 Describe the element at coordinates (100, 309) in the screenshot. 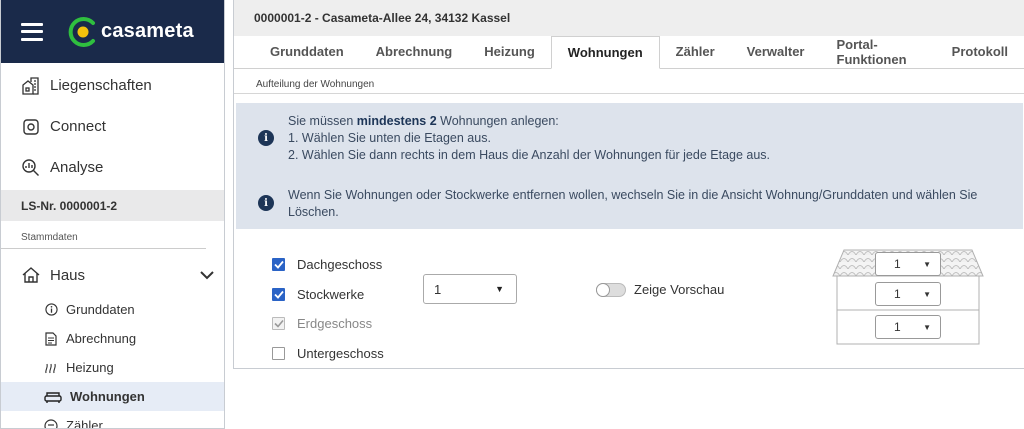

I see `sub-item-label: Grunddaten` at that location.